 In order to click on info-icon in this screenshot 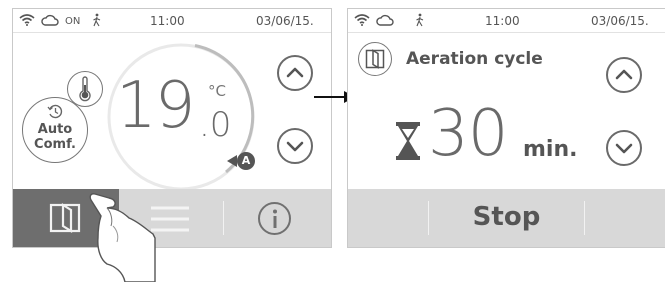, I will do `click(275, 218)`.